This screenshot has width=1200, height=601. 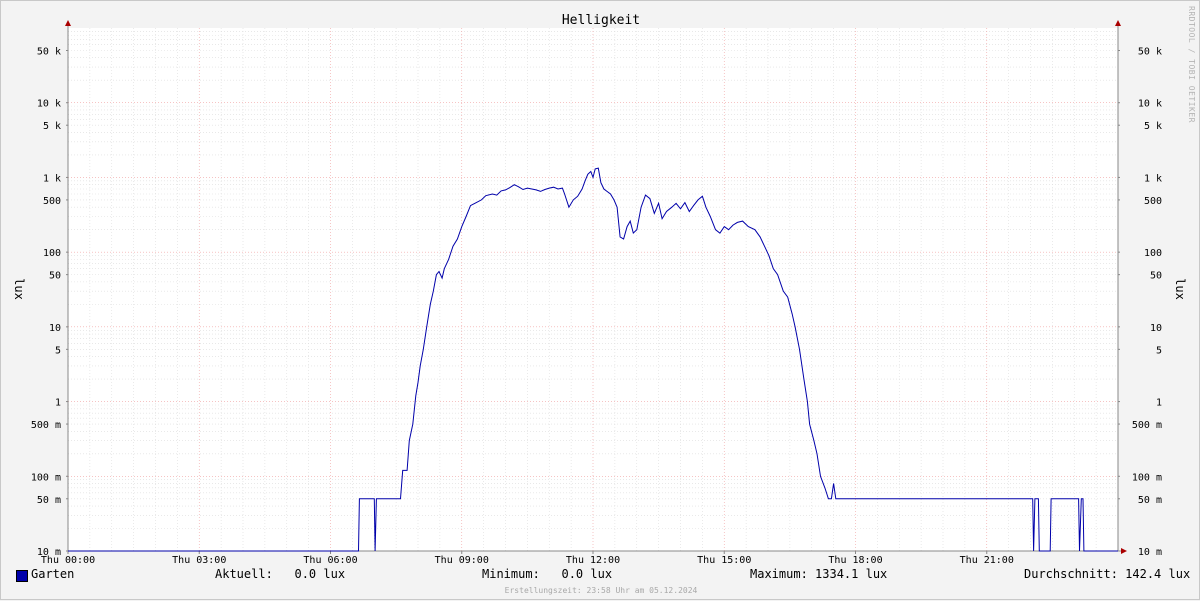 I want to click on y-tick-label-right: 1 k, so click(x=1153, y=178).